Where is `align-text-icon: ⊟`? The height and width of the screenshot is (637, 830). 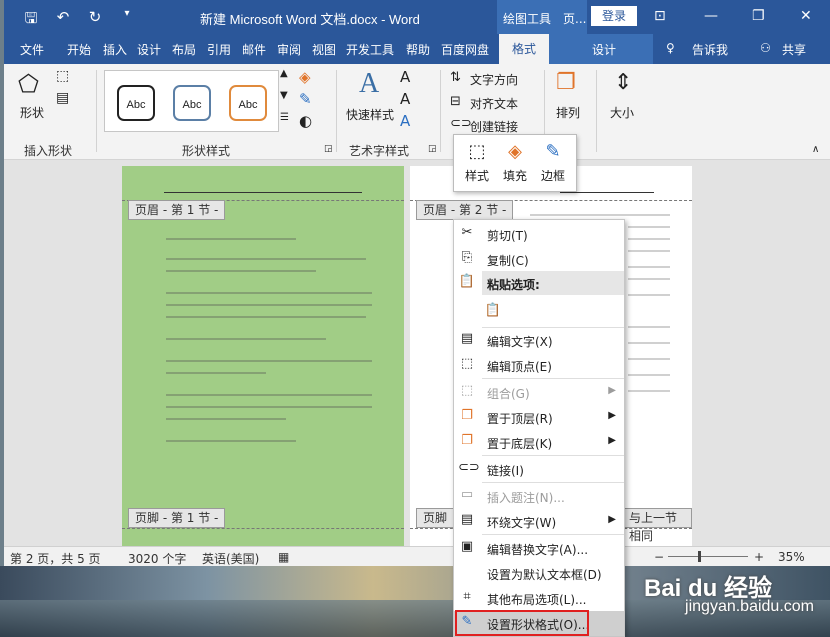
align-text-icon: ⊟ is located at coordinates (455, 101).